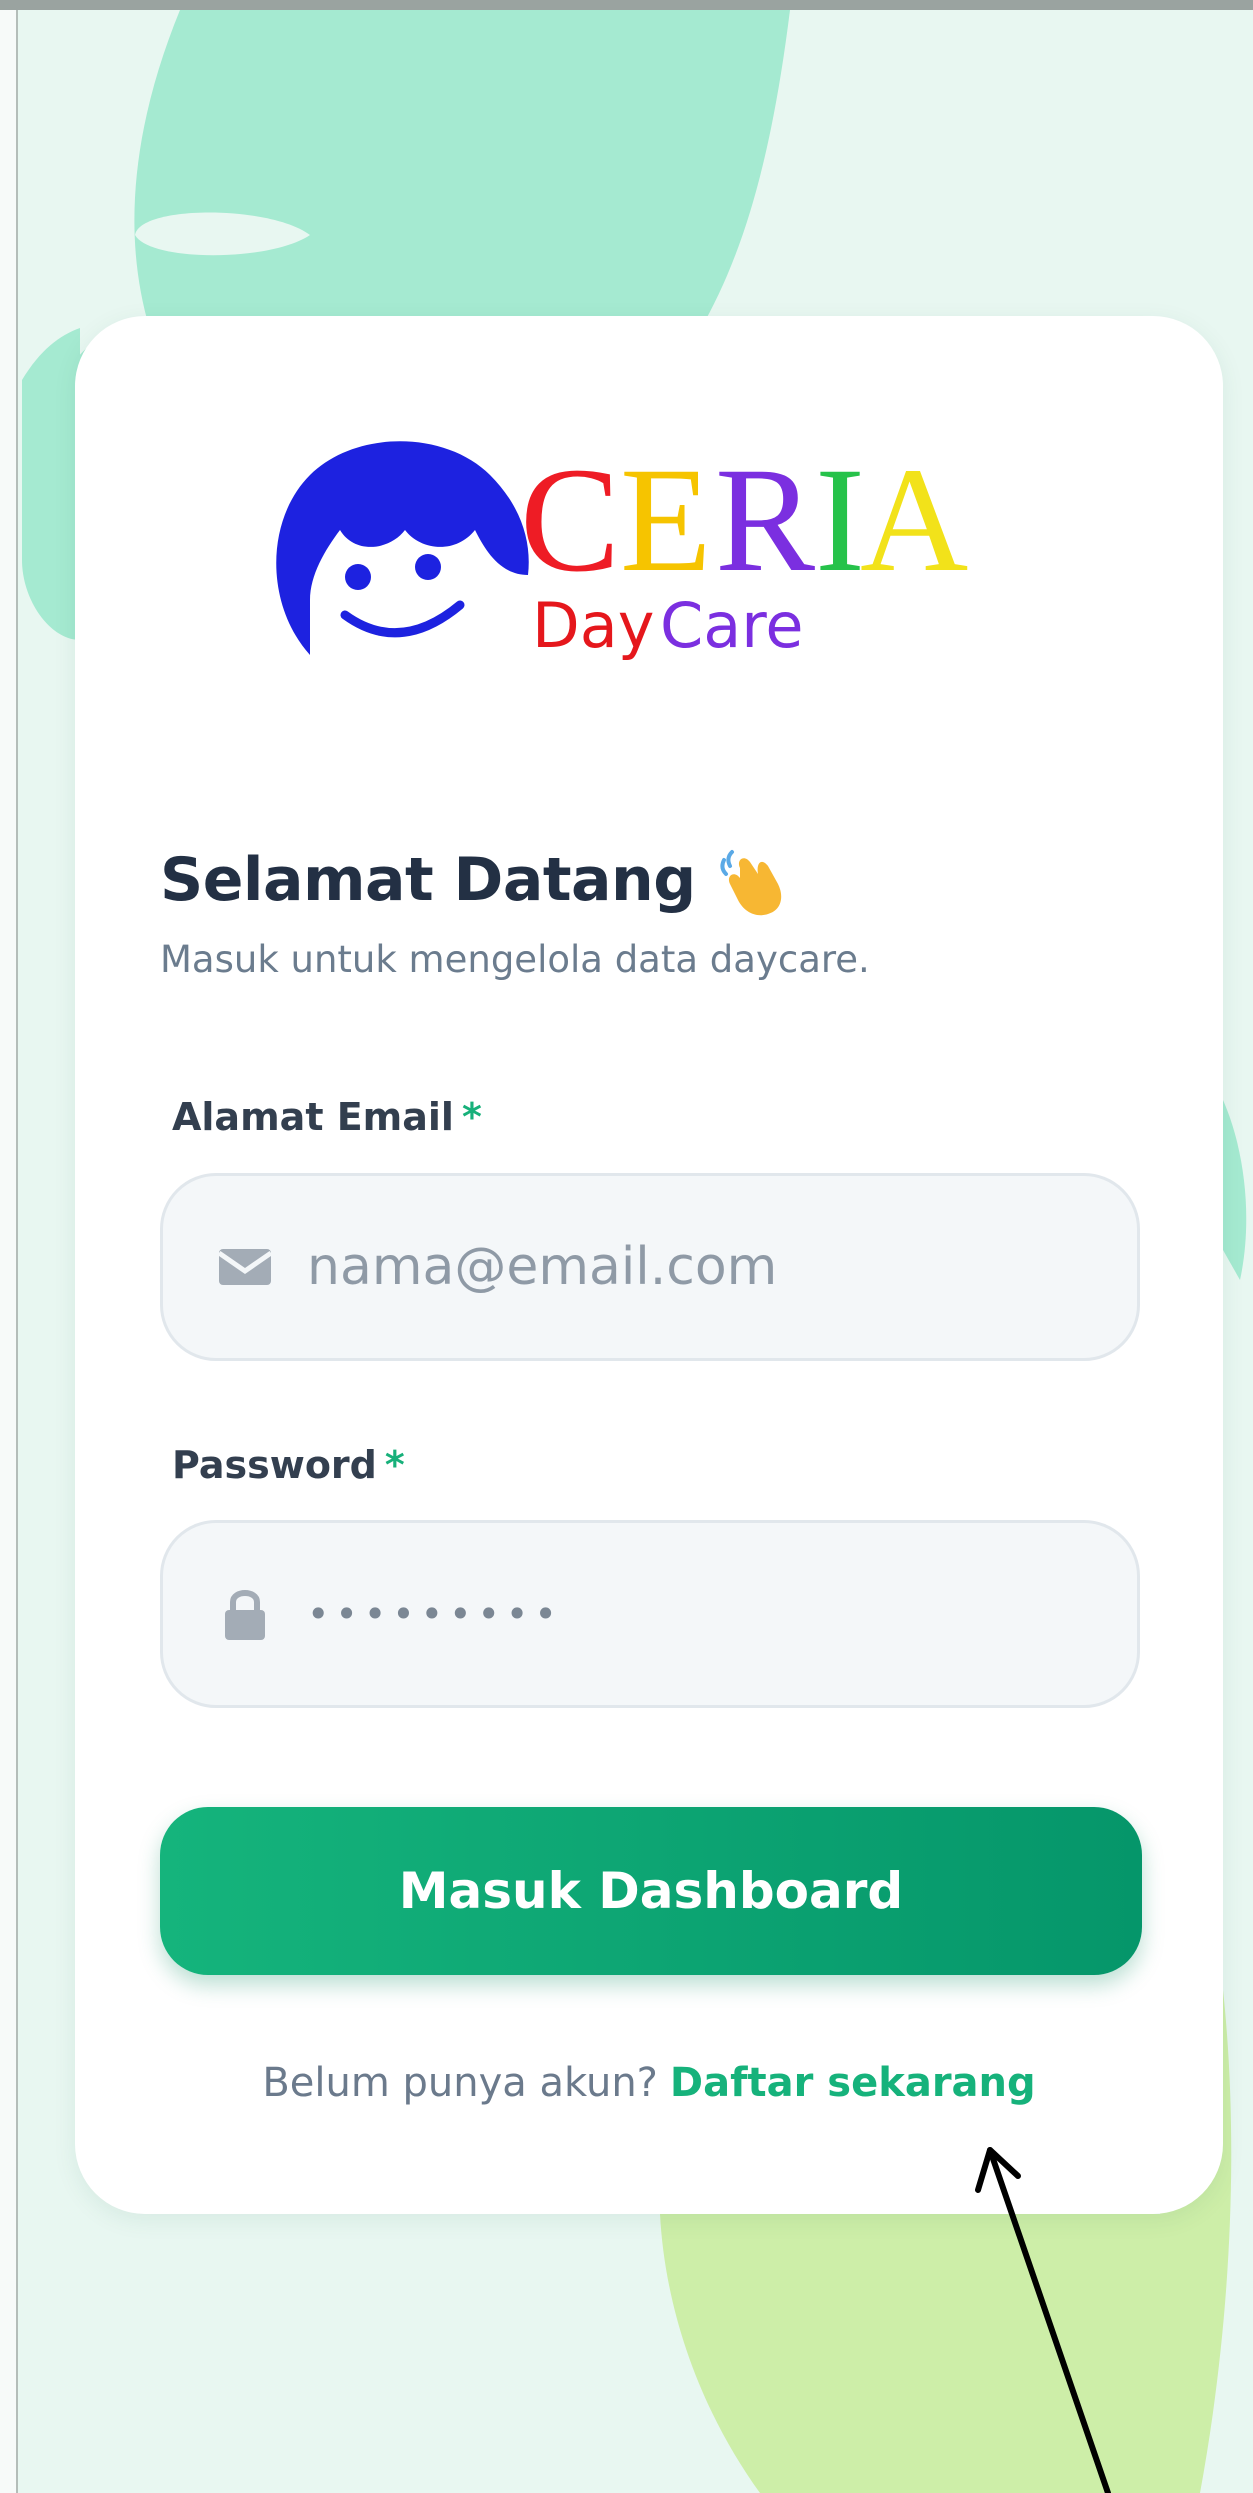  What do you see at coordinates (765, 520) in the screenshot?
I see `logo-letter-r: R` at bounding box center [765, 520].